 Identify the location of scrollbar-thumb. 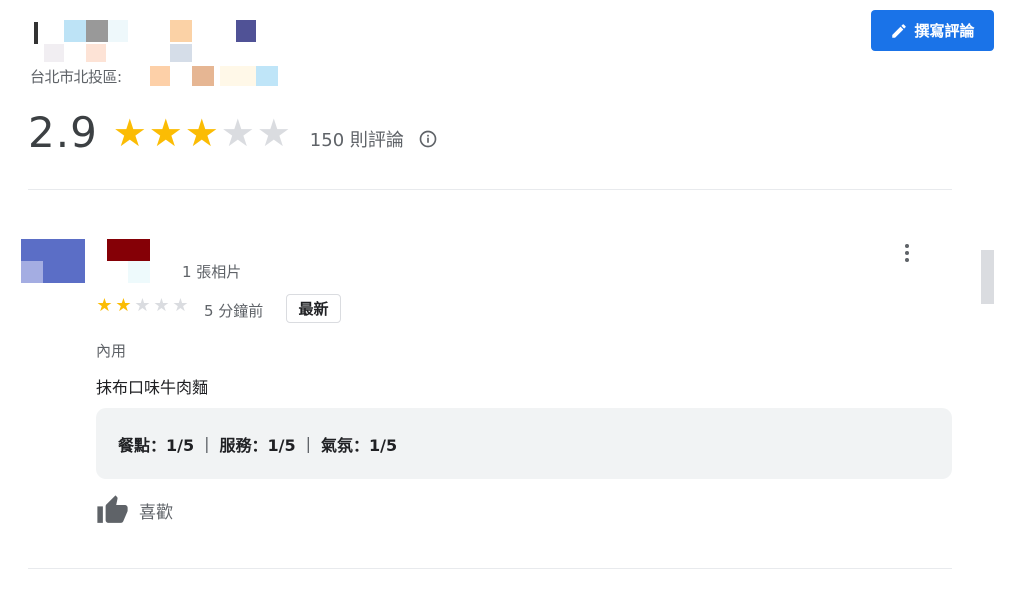
(987, 277).